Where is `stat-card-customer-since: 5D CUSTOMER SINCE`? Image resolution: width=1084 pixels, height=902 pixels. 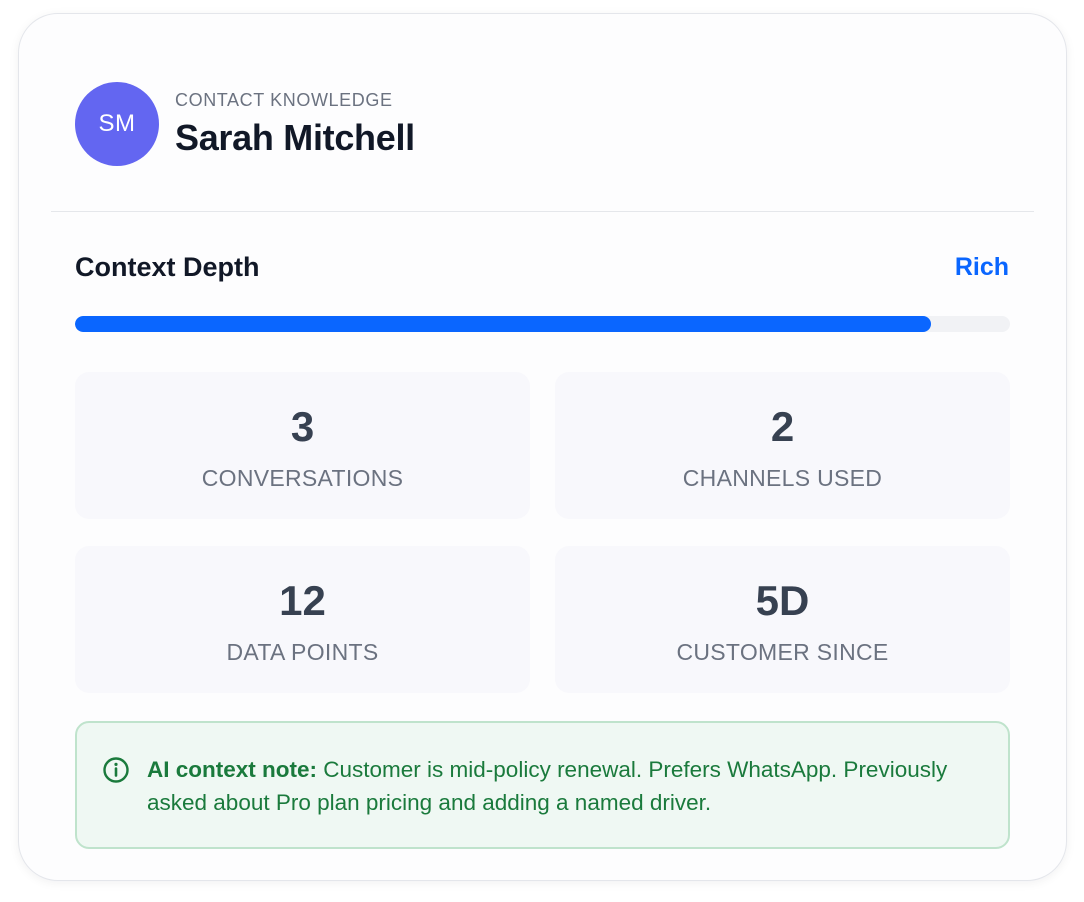
stat-card-customer-since: 5D CUSTOMER SINCE is located at coordinates (782, 619).